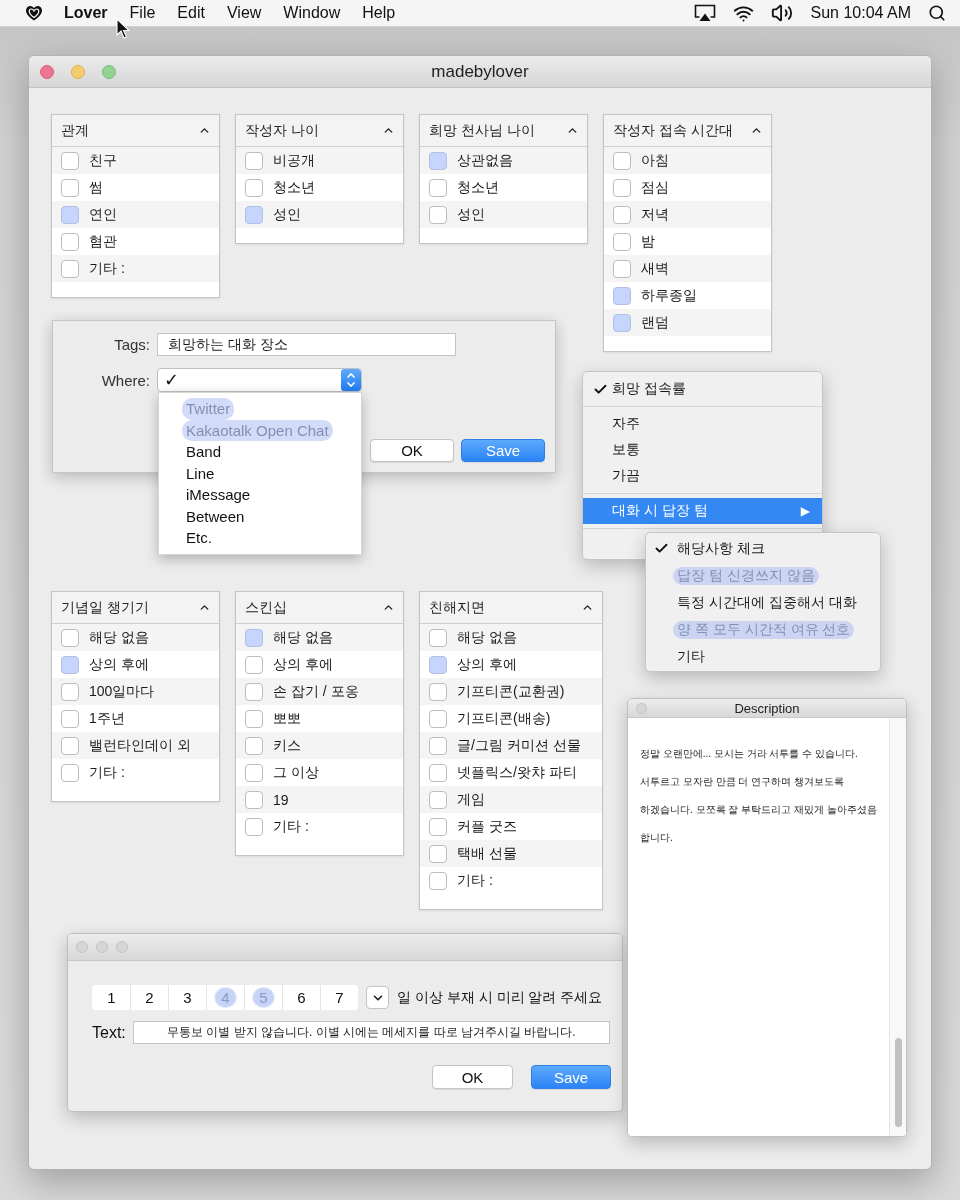 The width and height of the screenshot is (960, 1200). I want to click on volume-icon, so click(782, 13).